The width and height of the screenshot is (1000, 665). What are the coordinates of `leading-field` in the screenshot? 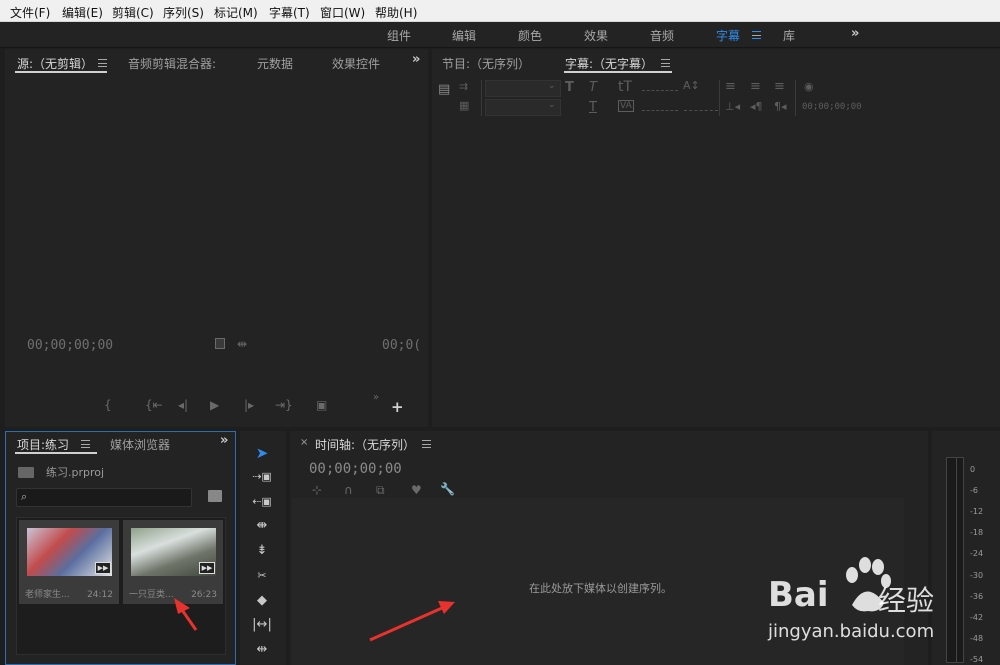 It's located at (701, 110).